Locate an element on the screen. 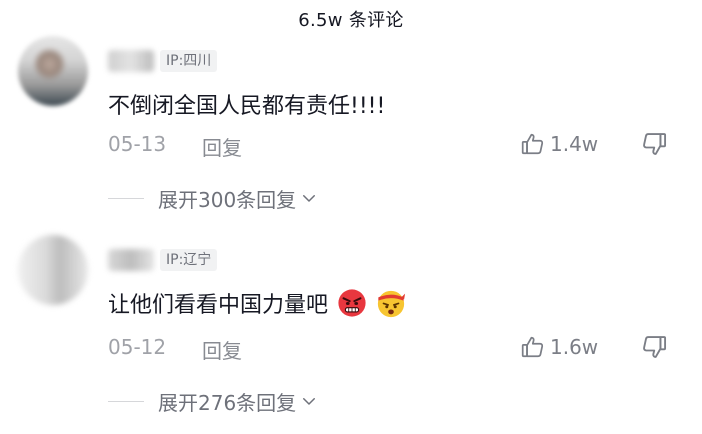 This screenshot has height=434, width=702. ip-location-badge: IP:四川 is located at coordinates (189, 61).